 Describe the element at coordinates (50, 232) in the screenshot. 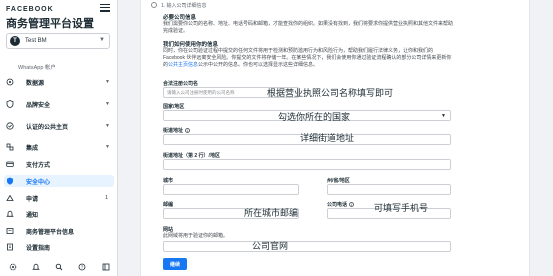

I see `sidebar-item-label: 商务管理平台信息` at that location.